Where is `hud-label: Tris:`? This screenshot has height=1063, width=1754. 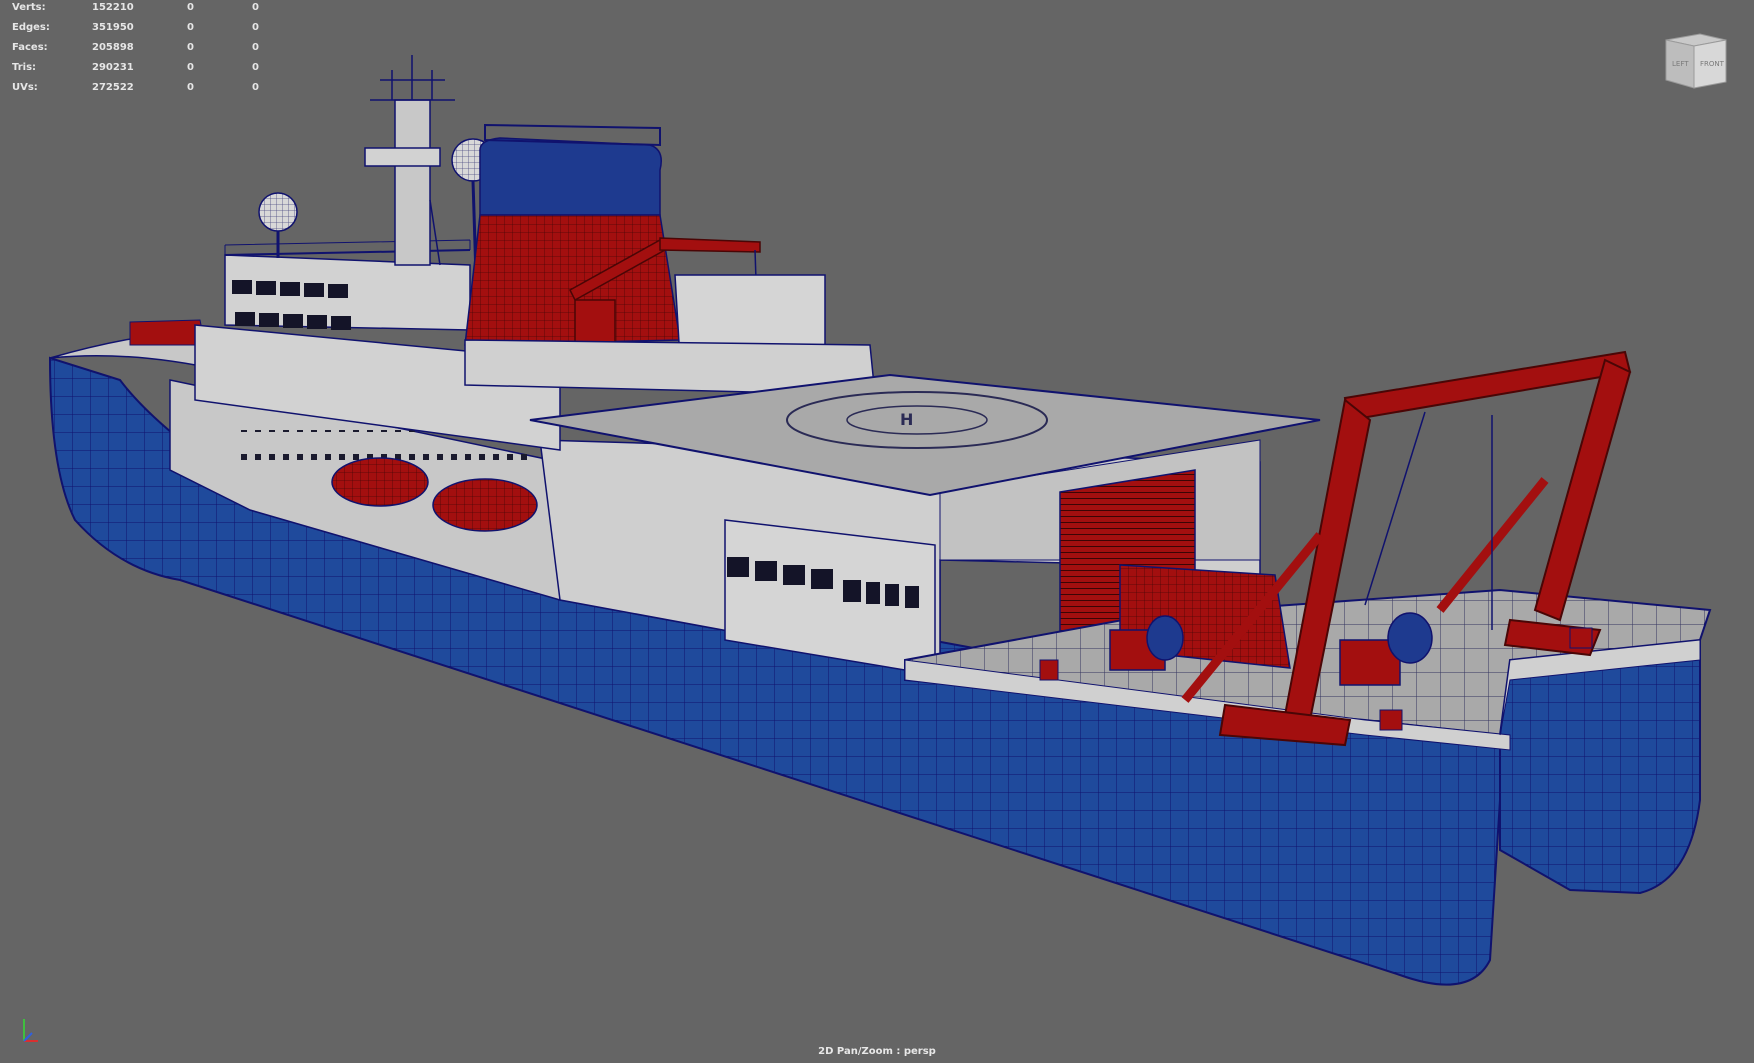 hud-label: Tris: is located at coordinates (24, 67).